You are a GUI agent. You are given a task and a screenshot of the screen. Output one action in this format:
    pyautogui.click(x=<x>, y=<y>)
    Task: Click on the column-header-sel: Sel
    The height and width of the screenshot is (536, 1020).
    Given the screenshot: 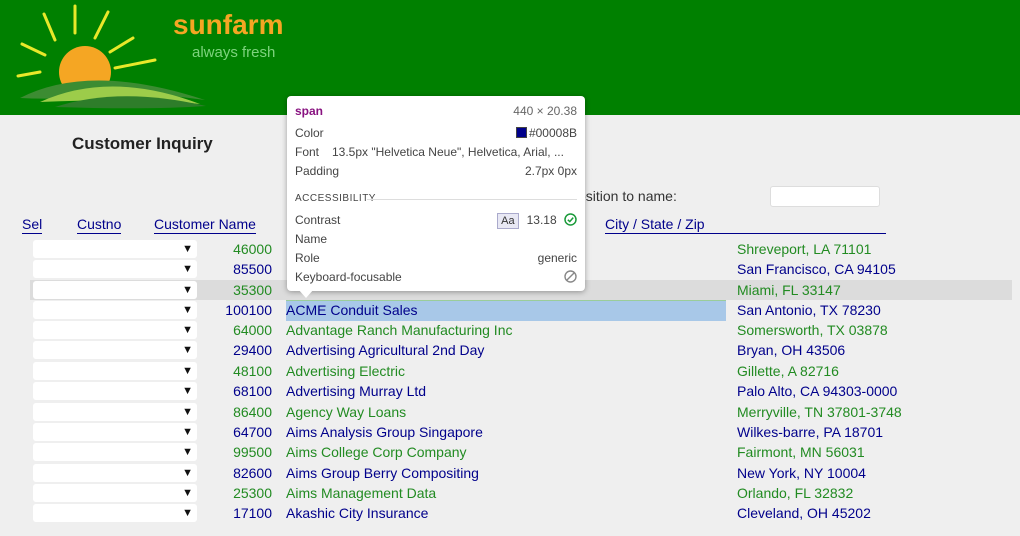 What is the action you would take?
    pyautogui.click(x=32, y=225)
    